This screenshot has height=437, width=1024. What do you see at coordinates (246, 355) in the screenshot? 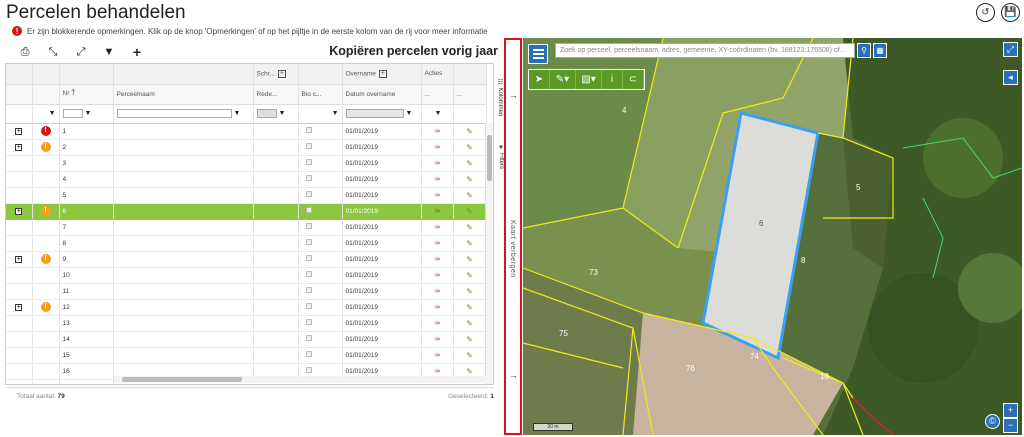
I see `table-row: 15 01/01/2019 >> ✎` at bounding box center [246, 355].